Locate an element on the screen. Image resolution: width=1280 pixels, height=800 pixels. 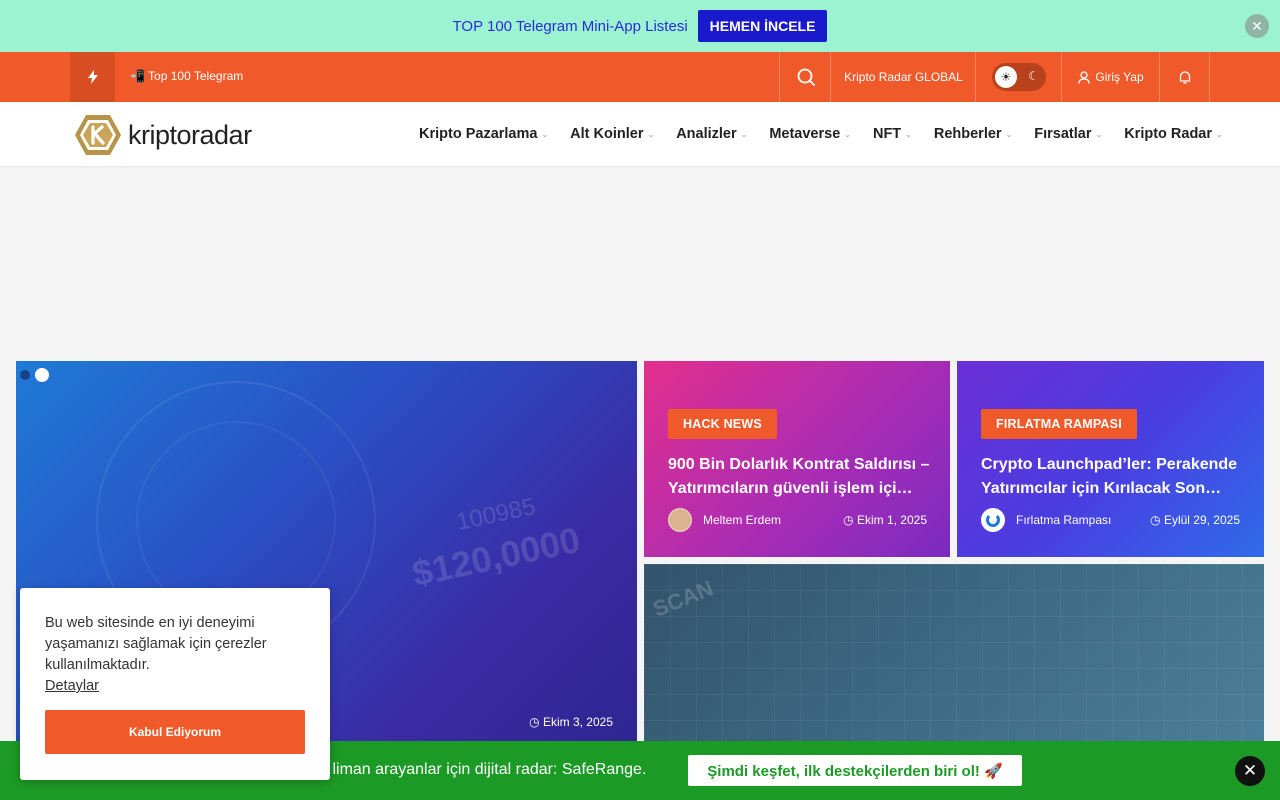
circuit-bg-decoration is located at coordinates (954, 659).